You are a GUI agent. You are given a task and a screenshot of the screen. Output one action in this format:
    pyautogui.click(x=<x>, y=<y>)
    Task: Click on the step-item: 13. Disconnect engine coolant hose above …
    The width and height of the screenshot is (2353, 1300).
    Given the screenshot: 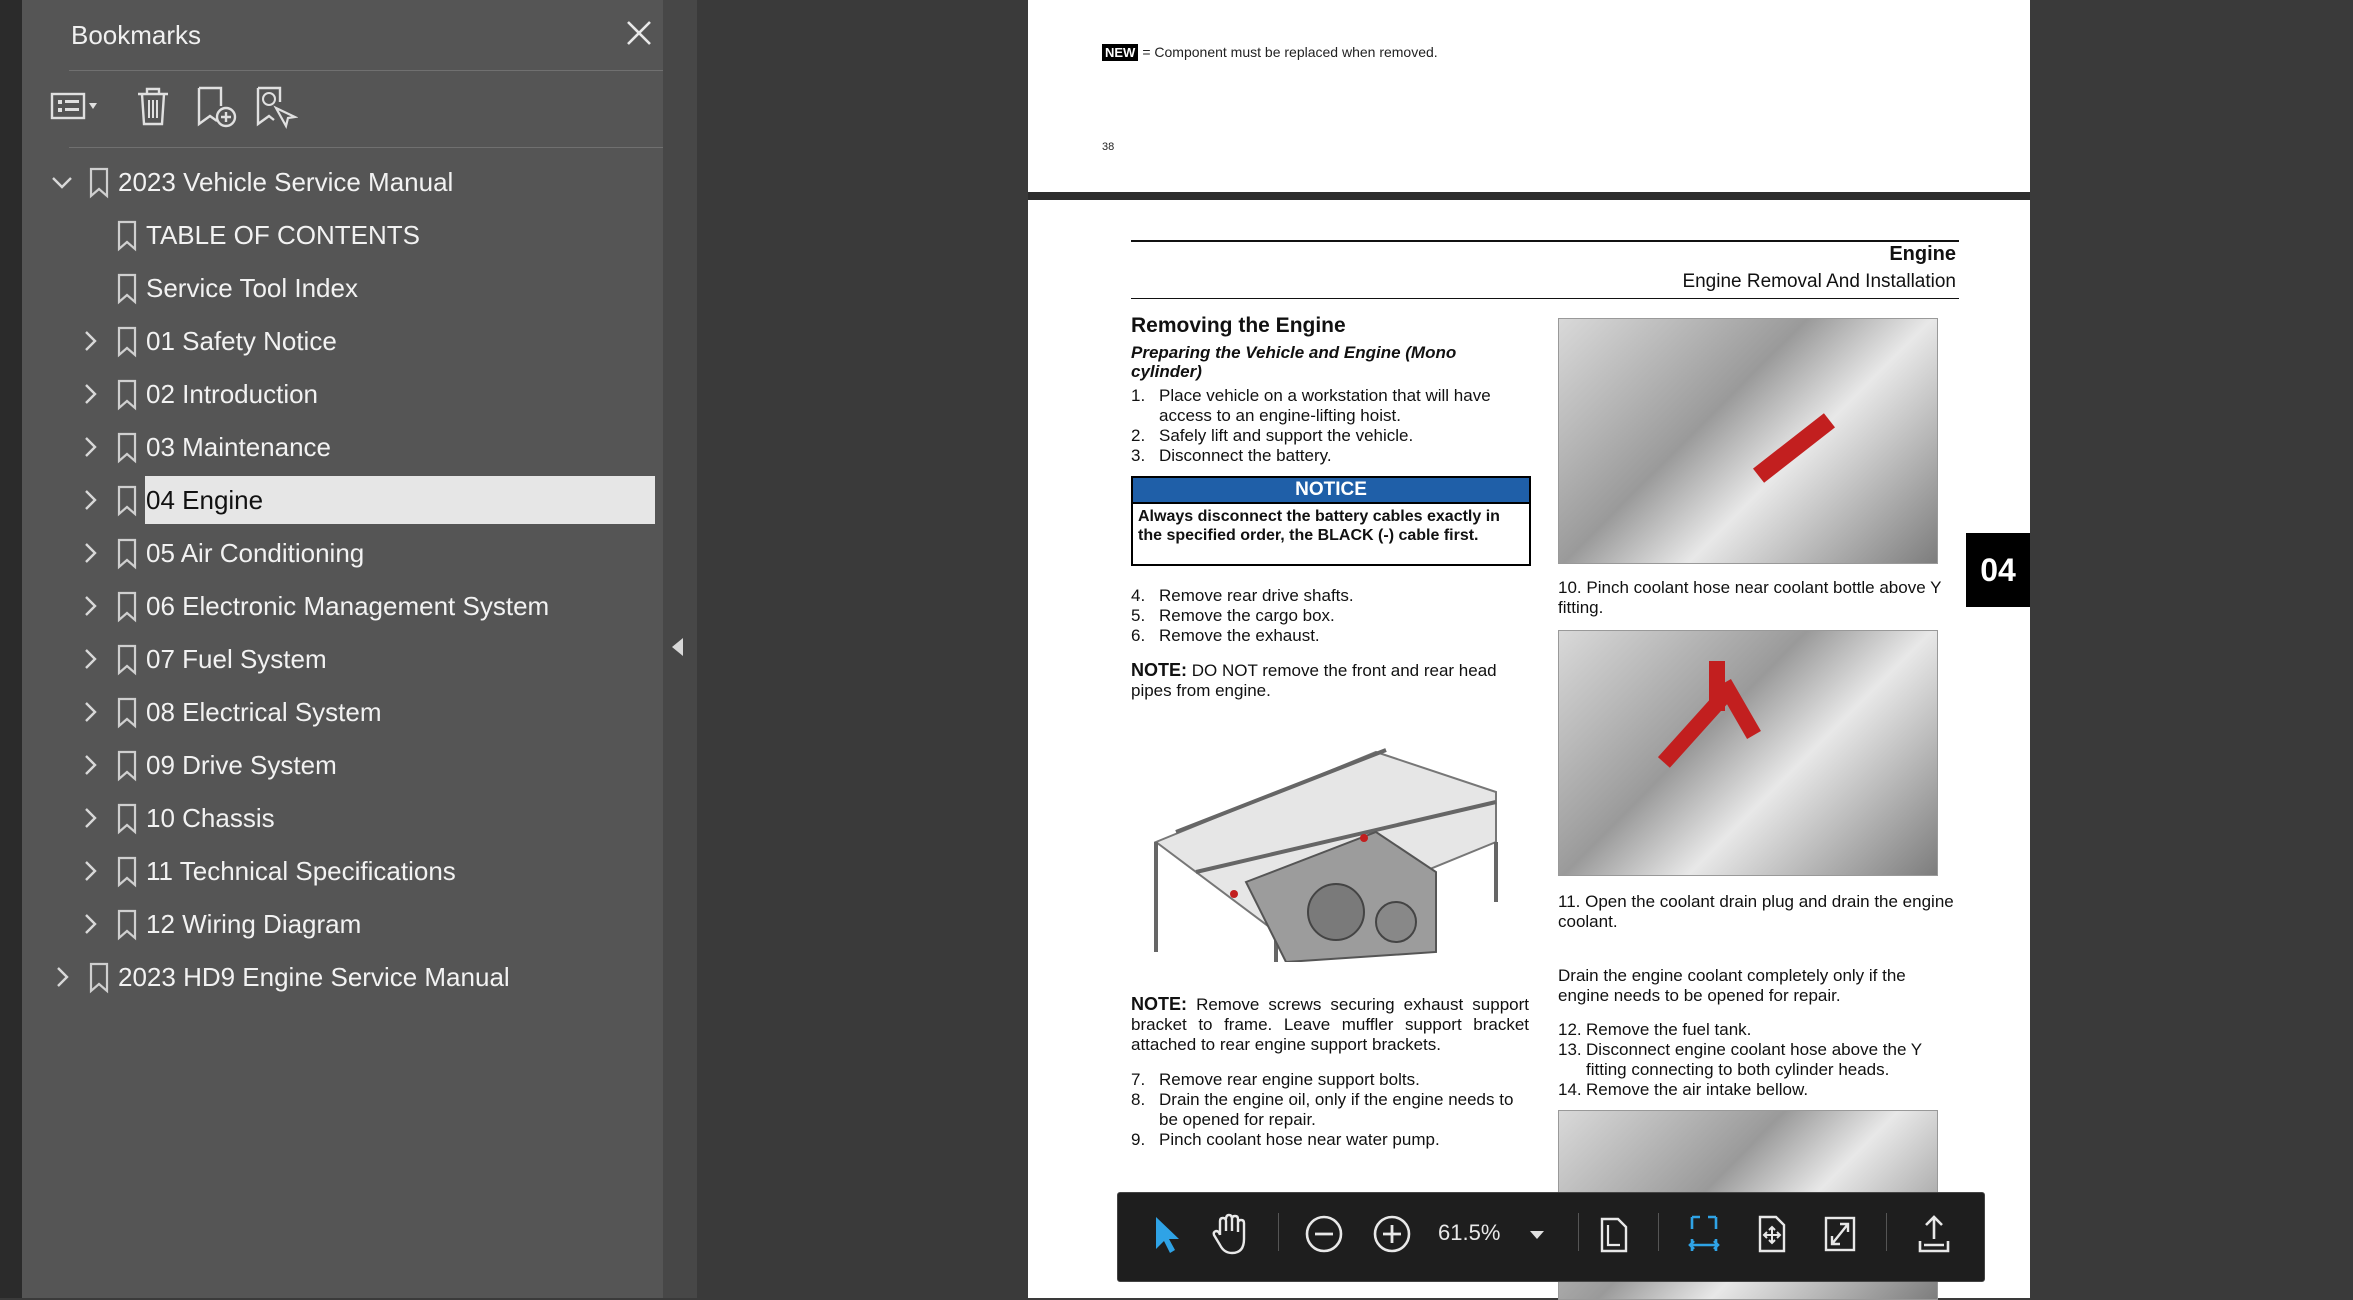 What is the action you would take?
    pyautogui.click(x=1758, y=1060)
    